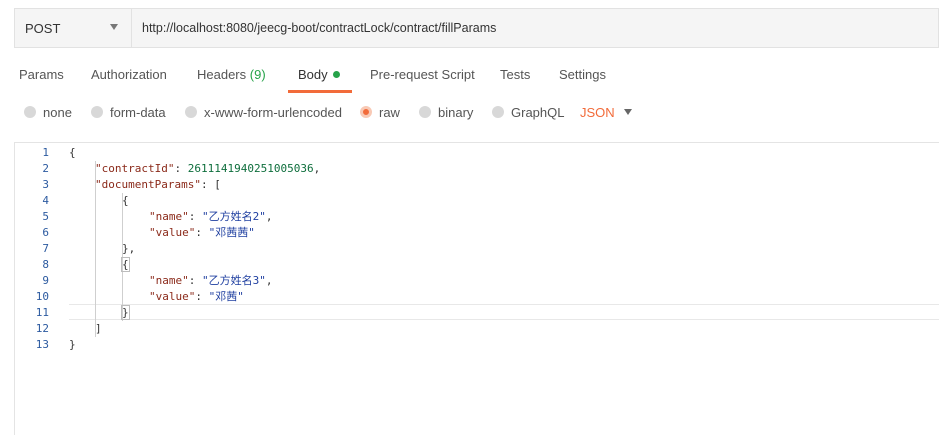  I want to click on code-line-5: "name": "乙方姓名2",, so click(211, 217).